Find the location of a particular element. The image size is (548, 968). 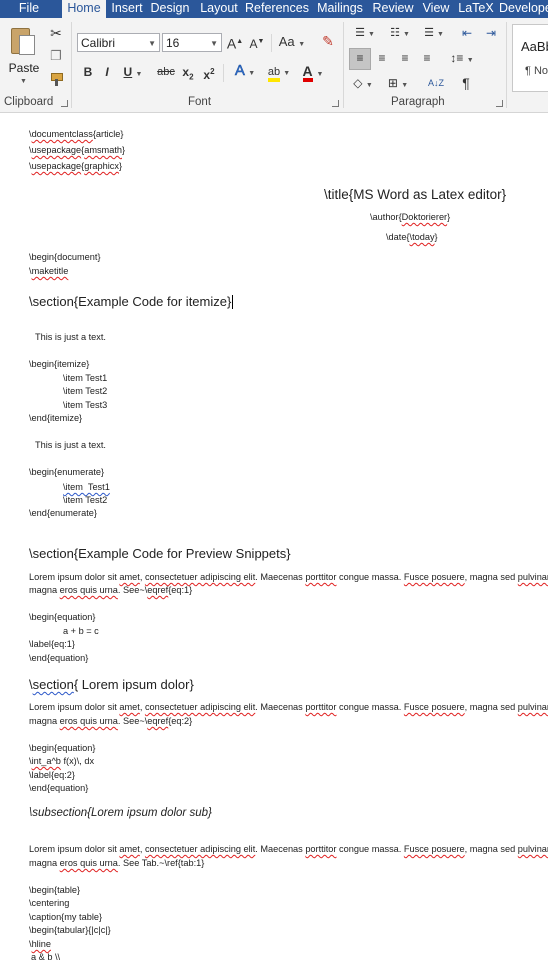

tab-references: References is located at coordinates (277, 9).